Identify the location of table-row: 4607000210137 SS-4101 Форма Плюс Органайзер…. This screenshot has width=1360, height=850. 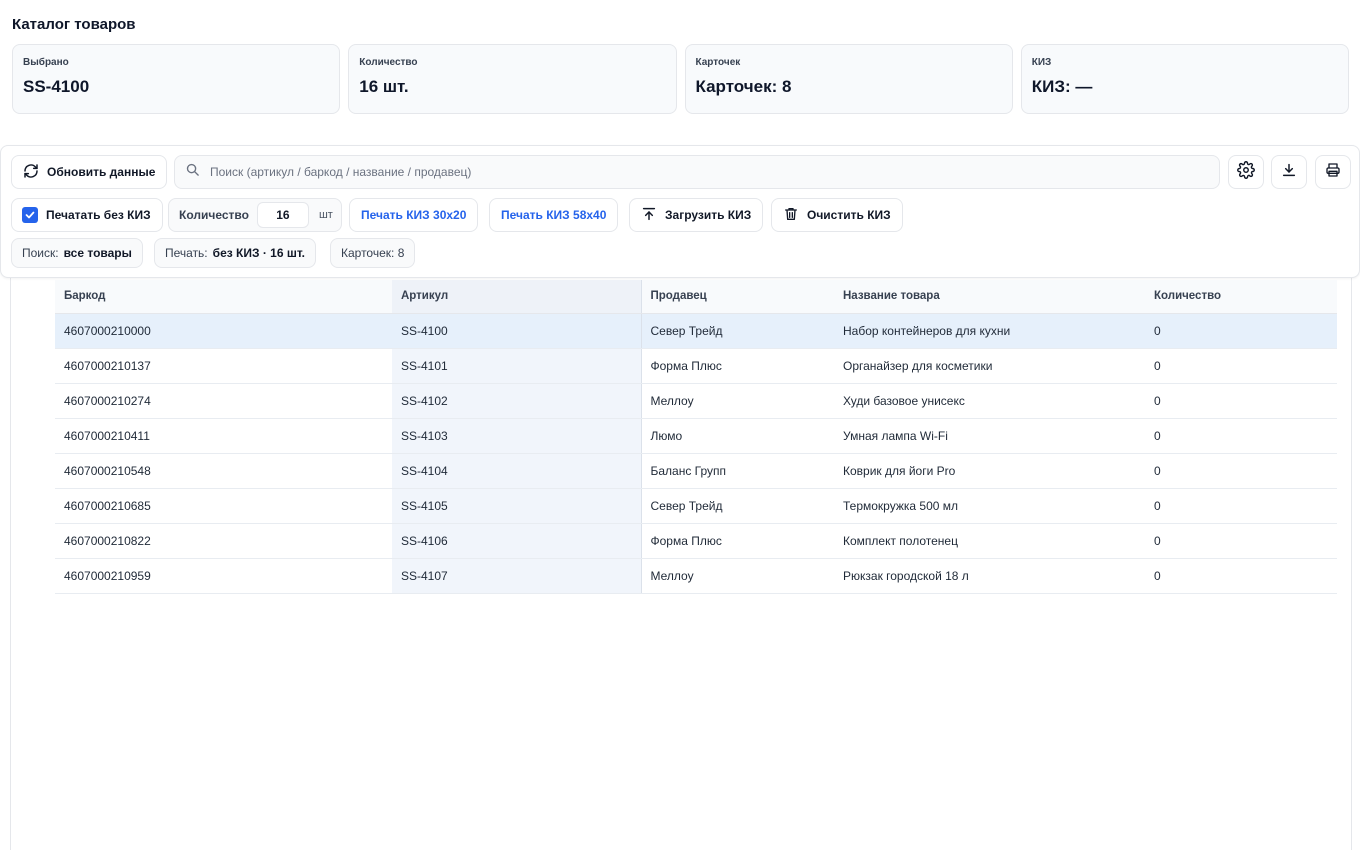
(696, 366).